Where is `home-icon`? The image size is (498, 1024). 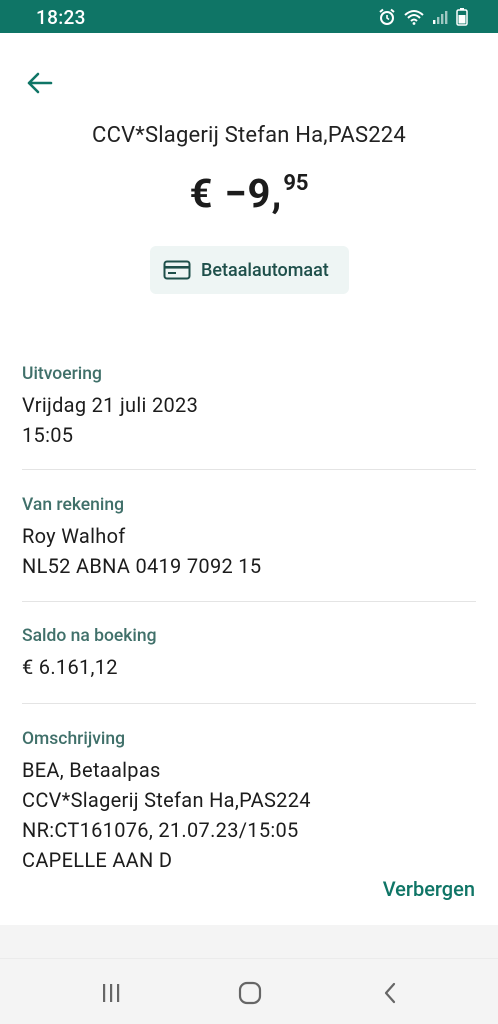
home-icon is located at coordinates (250, 993).